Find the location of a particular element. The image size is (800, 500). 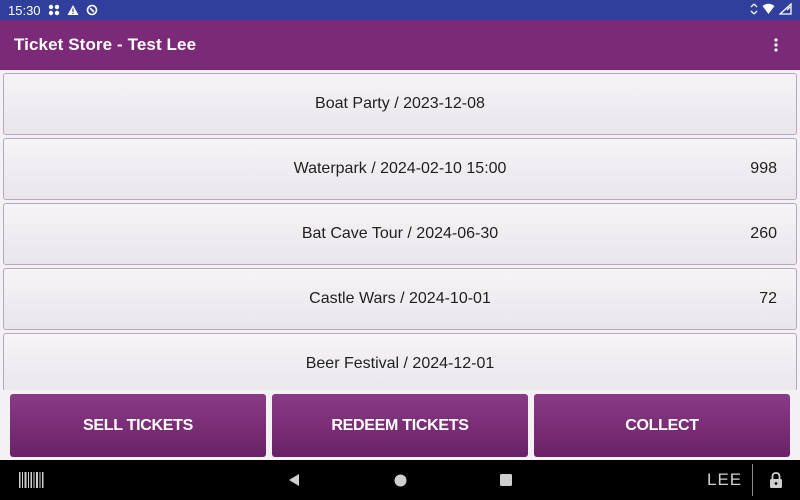

event-row-bat-cave-tour: Bat Cave Tour / 2024-06-30 260 is located at coordinates (400, 234).